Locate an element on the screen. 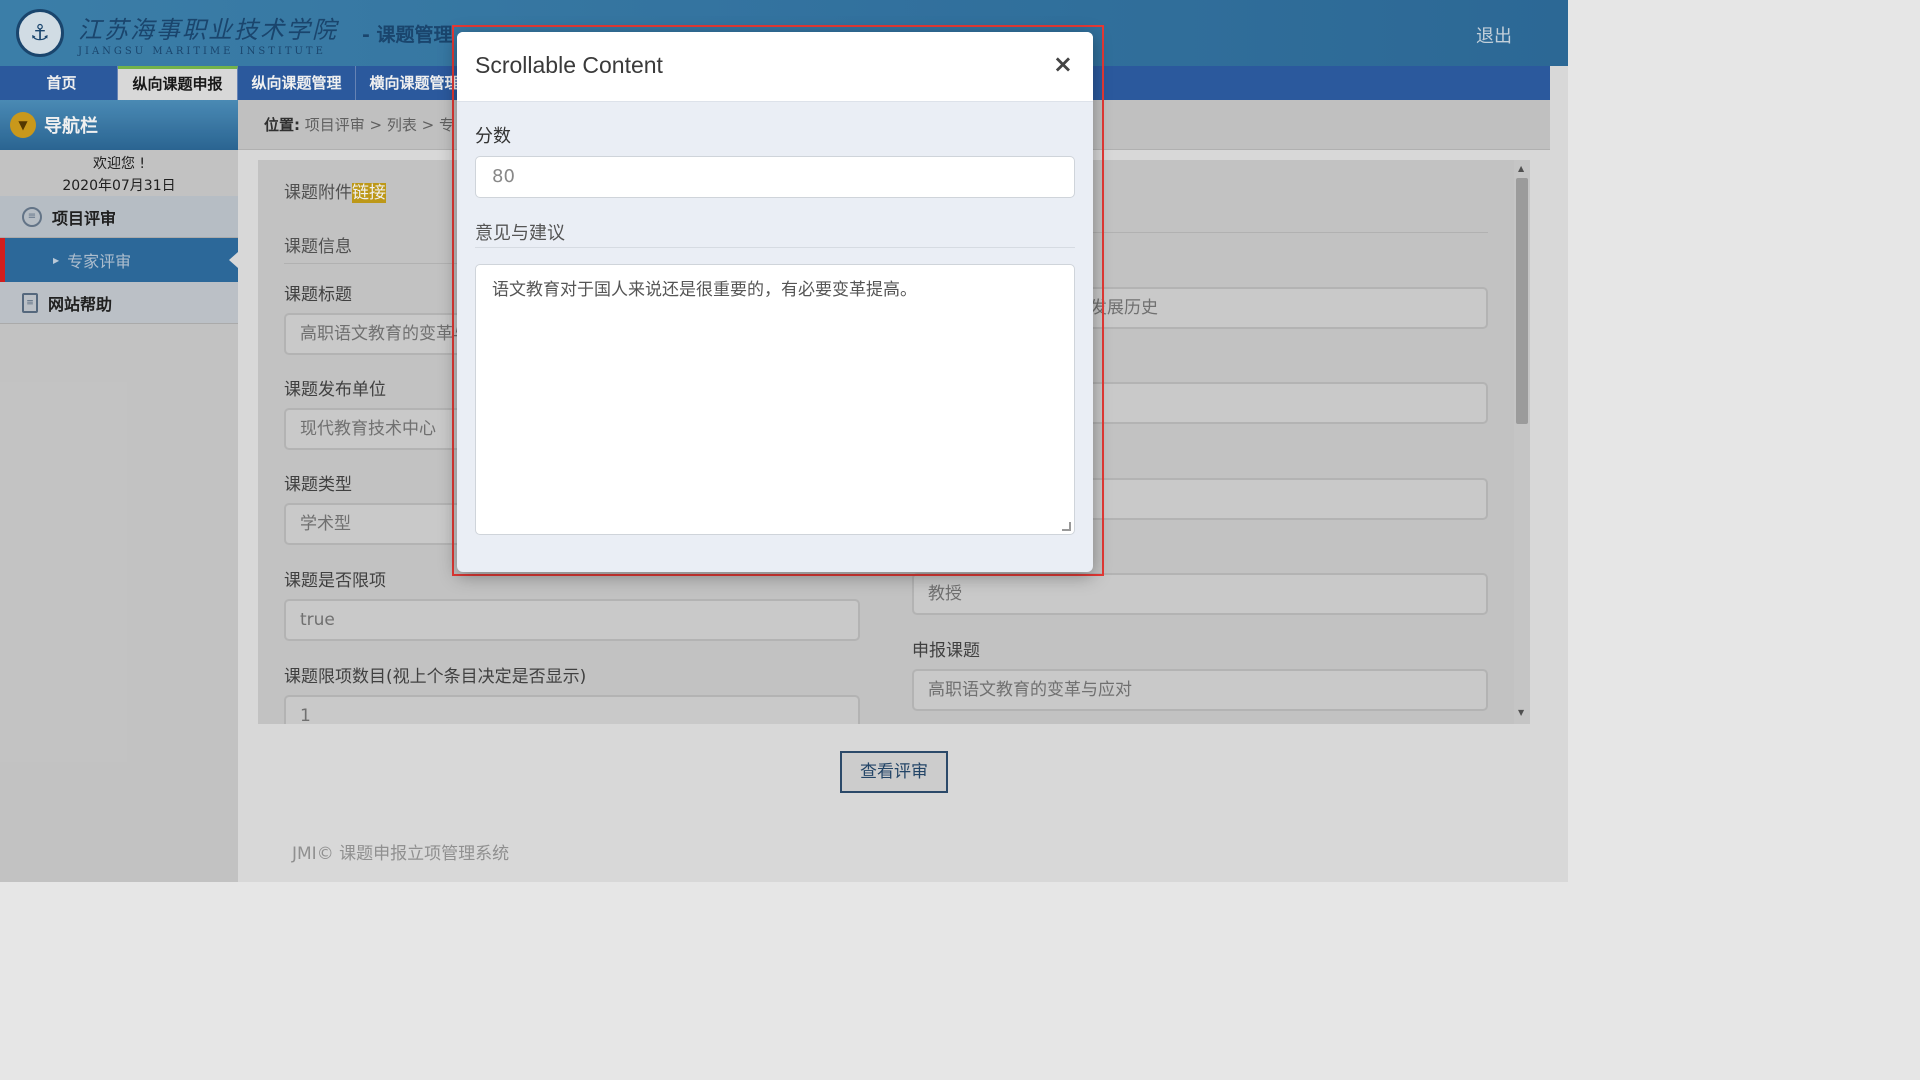 This screenshot has height=1080, width=1920. resize-handle-icon is located at coordinates (1066, 526).